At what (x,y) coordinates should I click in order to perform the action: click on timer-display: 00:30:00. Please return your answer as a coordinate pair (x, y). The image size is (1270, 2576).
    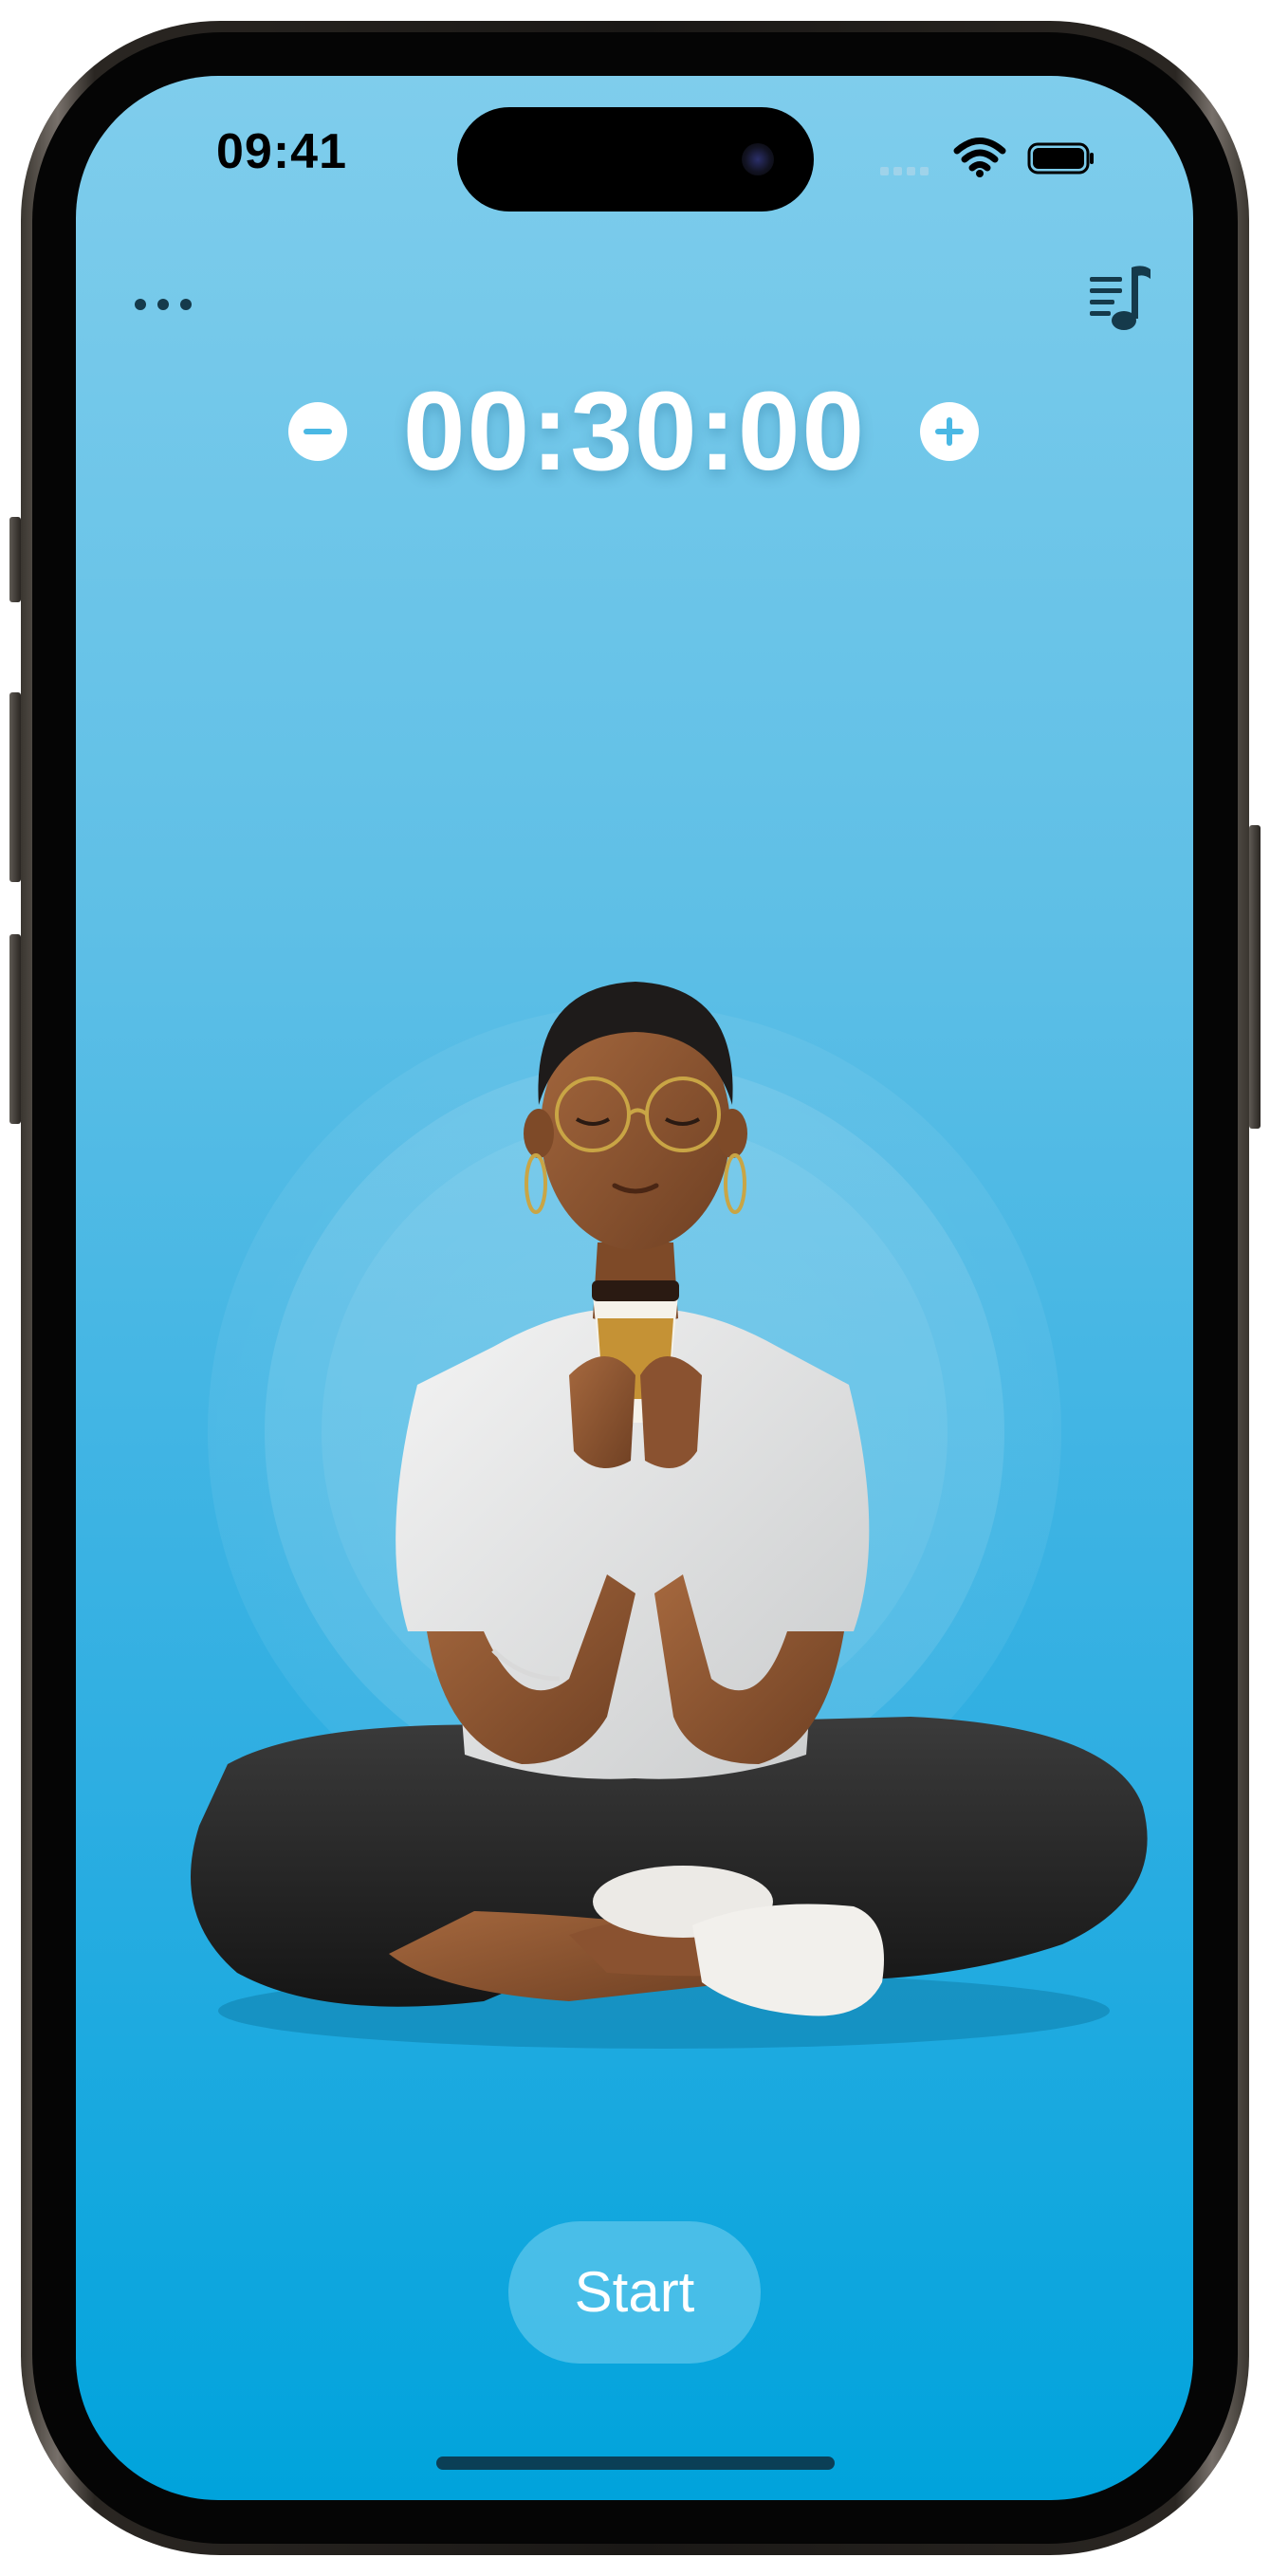
    Looking at the image, I should click on (634, 431).